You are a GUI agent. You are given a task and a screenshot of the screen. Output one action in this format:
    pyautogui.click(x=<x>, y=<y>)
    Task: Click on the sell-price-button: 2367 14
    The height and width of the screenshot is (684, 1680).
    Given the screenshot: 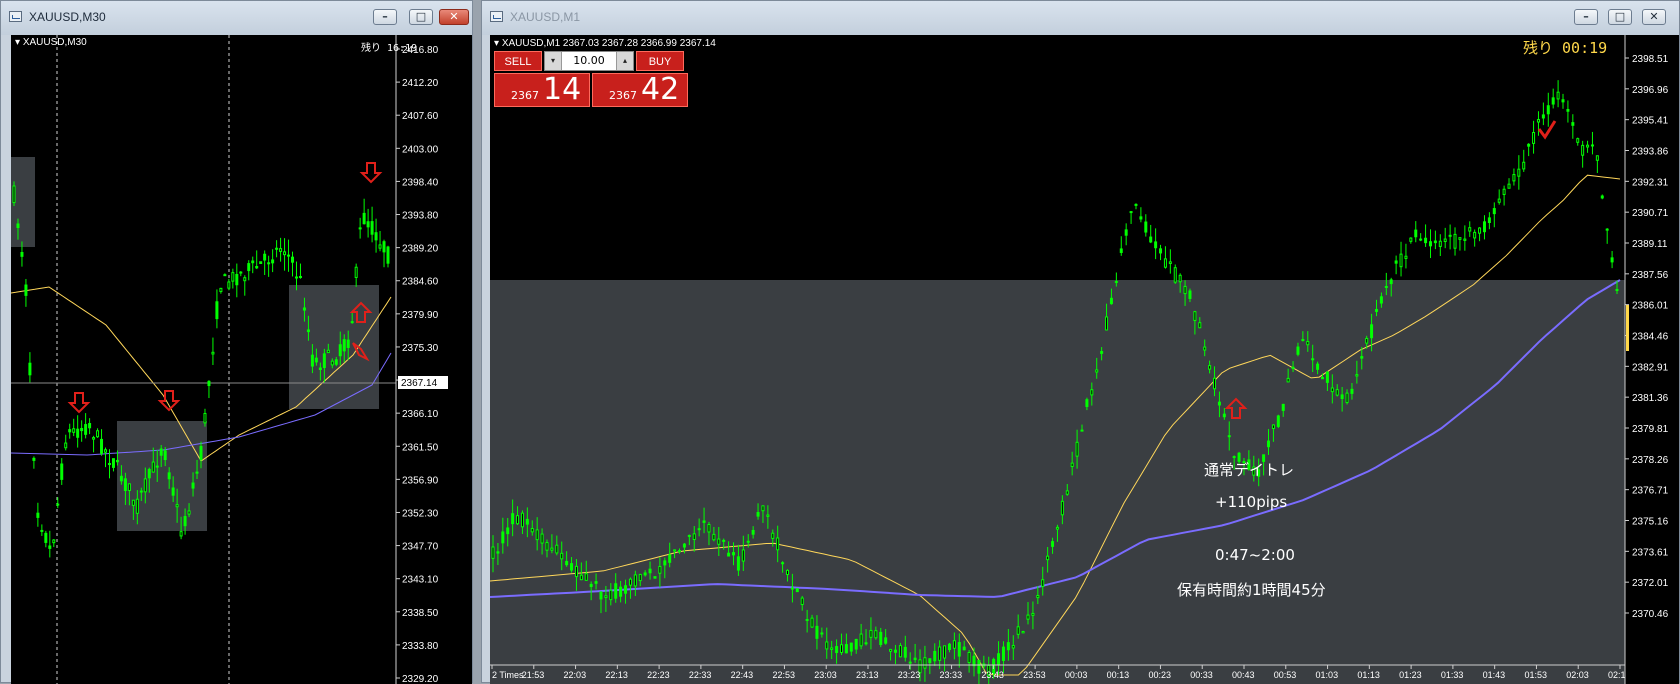 What is the action you would take?
    pyautogui.click(x=542, y=90)
    